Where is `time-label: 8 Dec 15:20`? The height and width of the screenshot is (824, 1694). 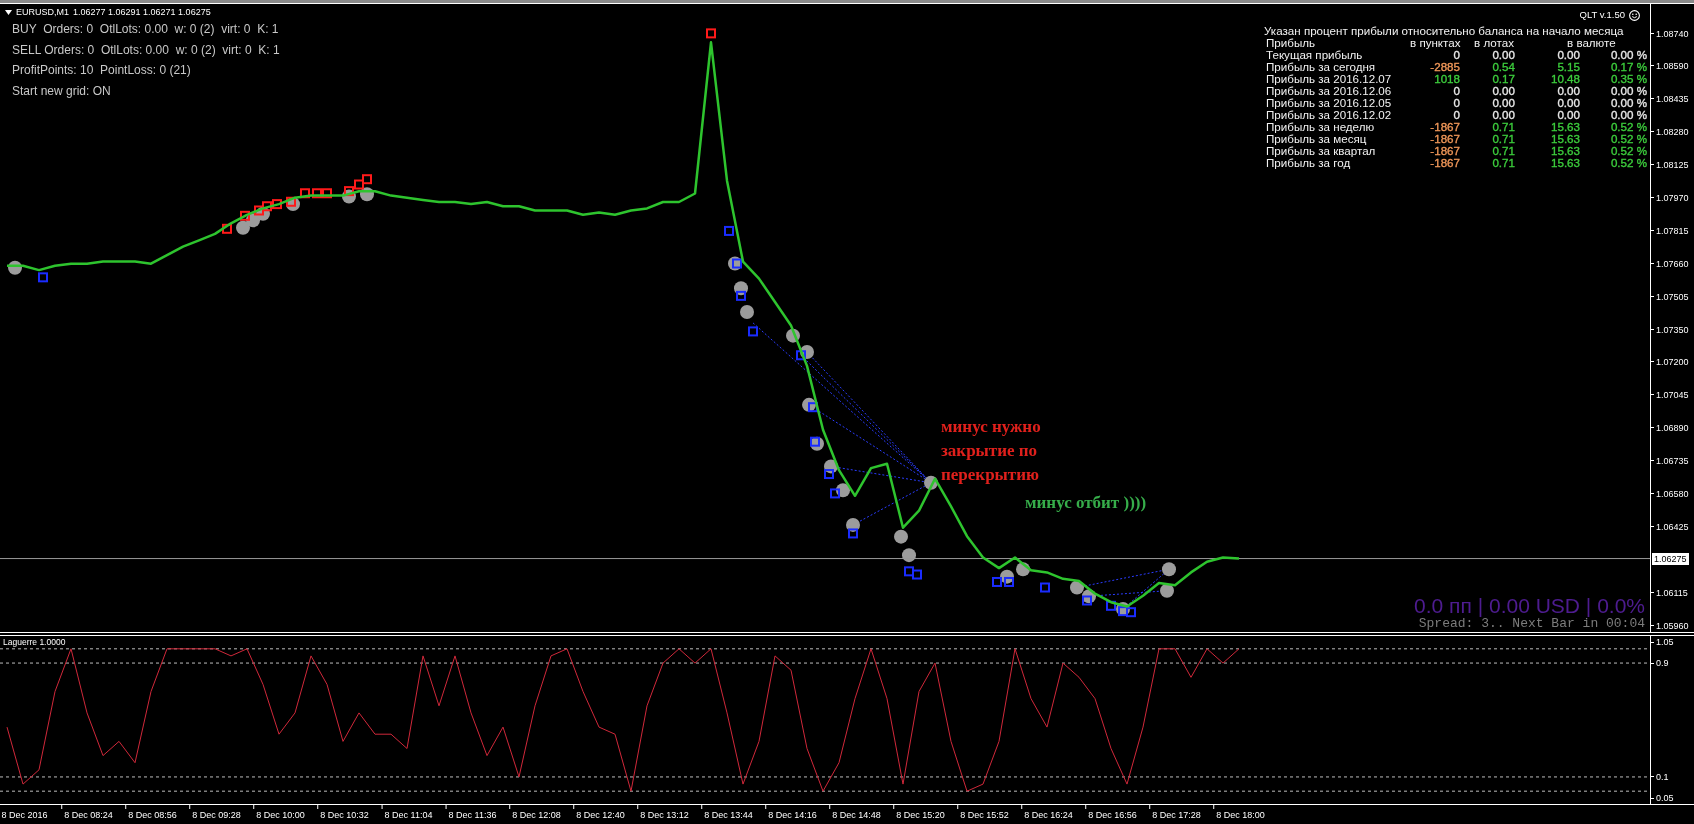
time-label: 8 Dec 15:20 is located at coordinates (919, 813).